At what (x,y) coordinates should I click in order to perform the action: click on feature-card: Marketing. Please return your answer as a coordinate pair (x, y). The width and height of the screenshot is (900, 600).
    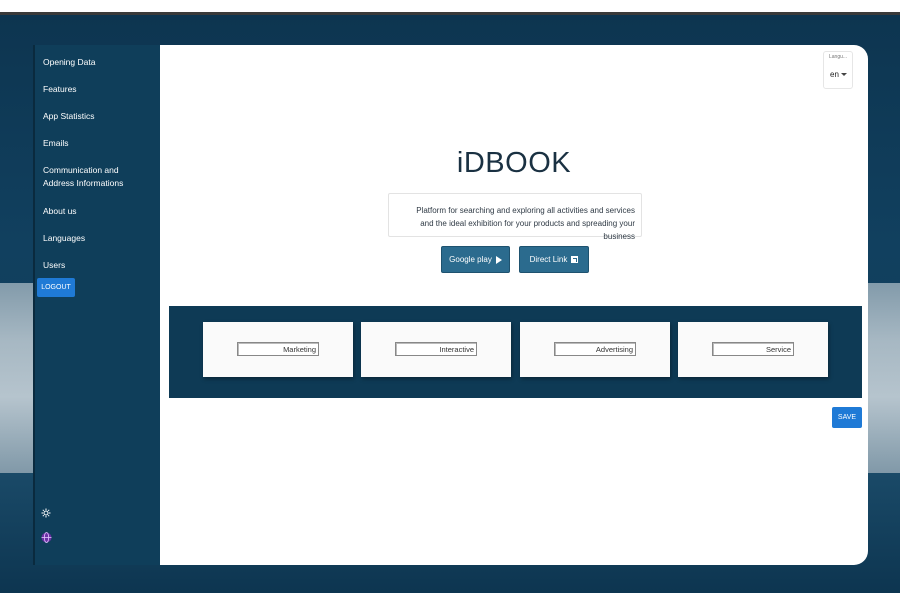
    Looking at the image, I should click on (278, 349).